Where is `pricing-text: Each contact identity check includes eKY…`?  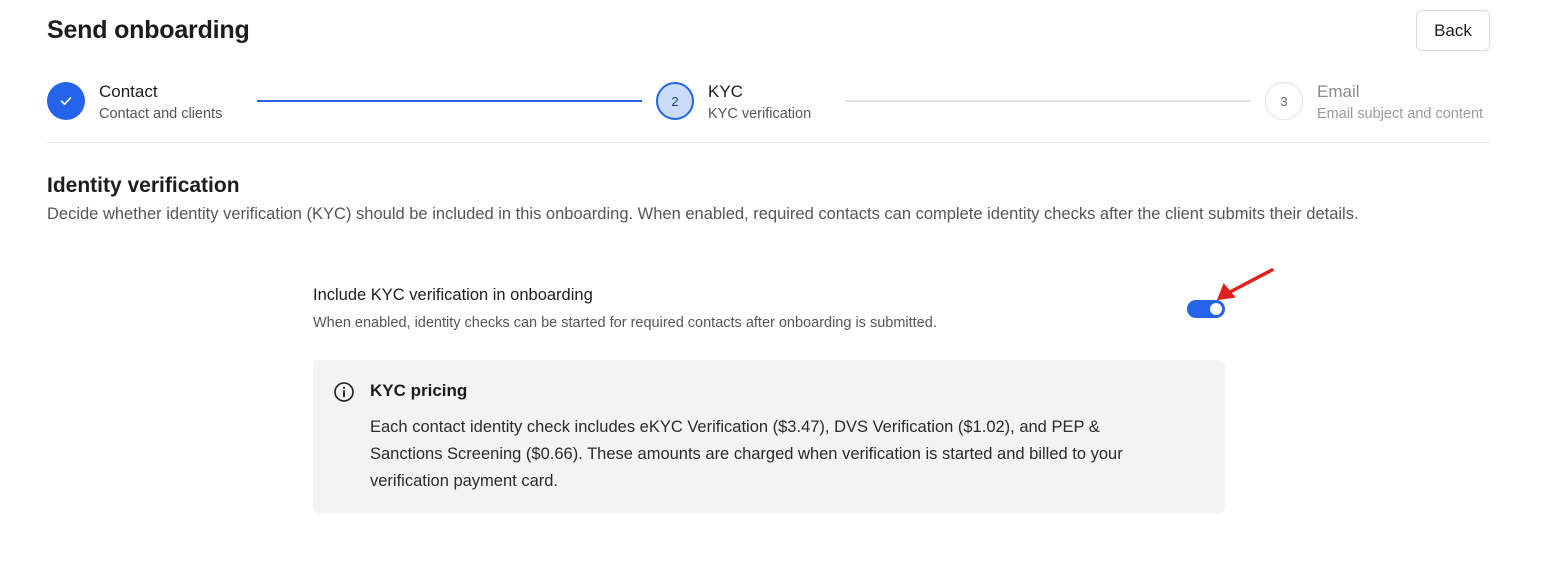
pricing-text: Each contact identity check includes eKY… is located at coordinates (746, 454).